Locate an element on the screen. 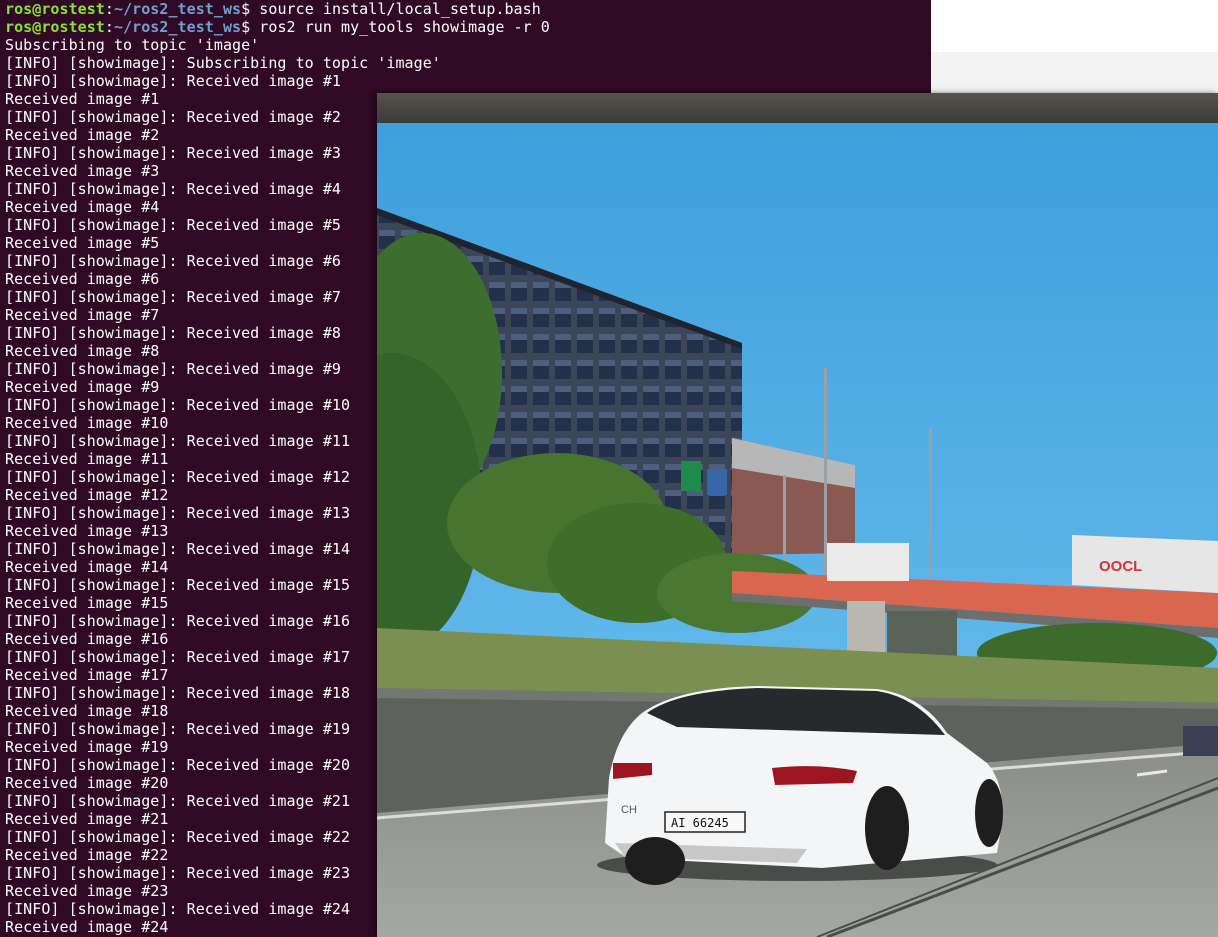 The image size is (1218, 937). terminal-output-line: Received image #2 is located at coordinates (82, 135).